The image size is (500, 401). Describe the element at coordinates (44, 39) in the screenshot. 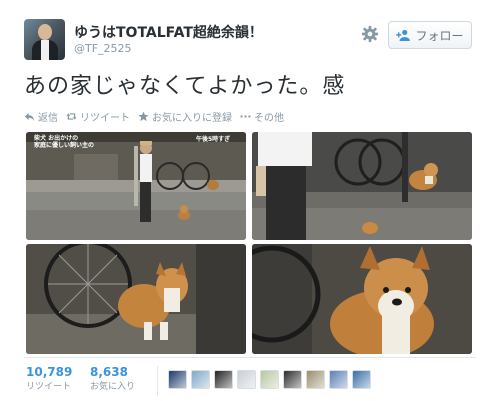

I see `user-avatar` at that location.